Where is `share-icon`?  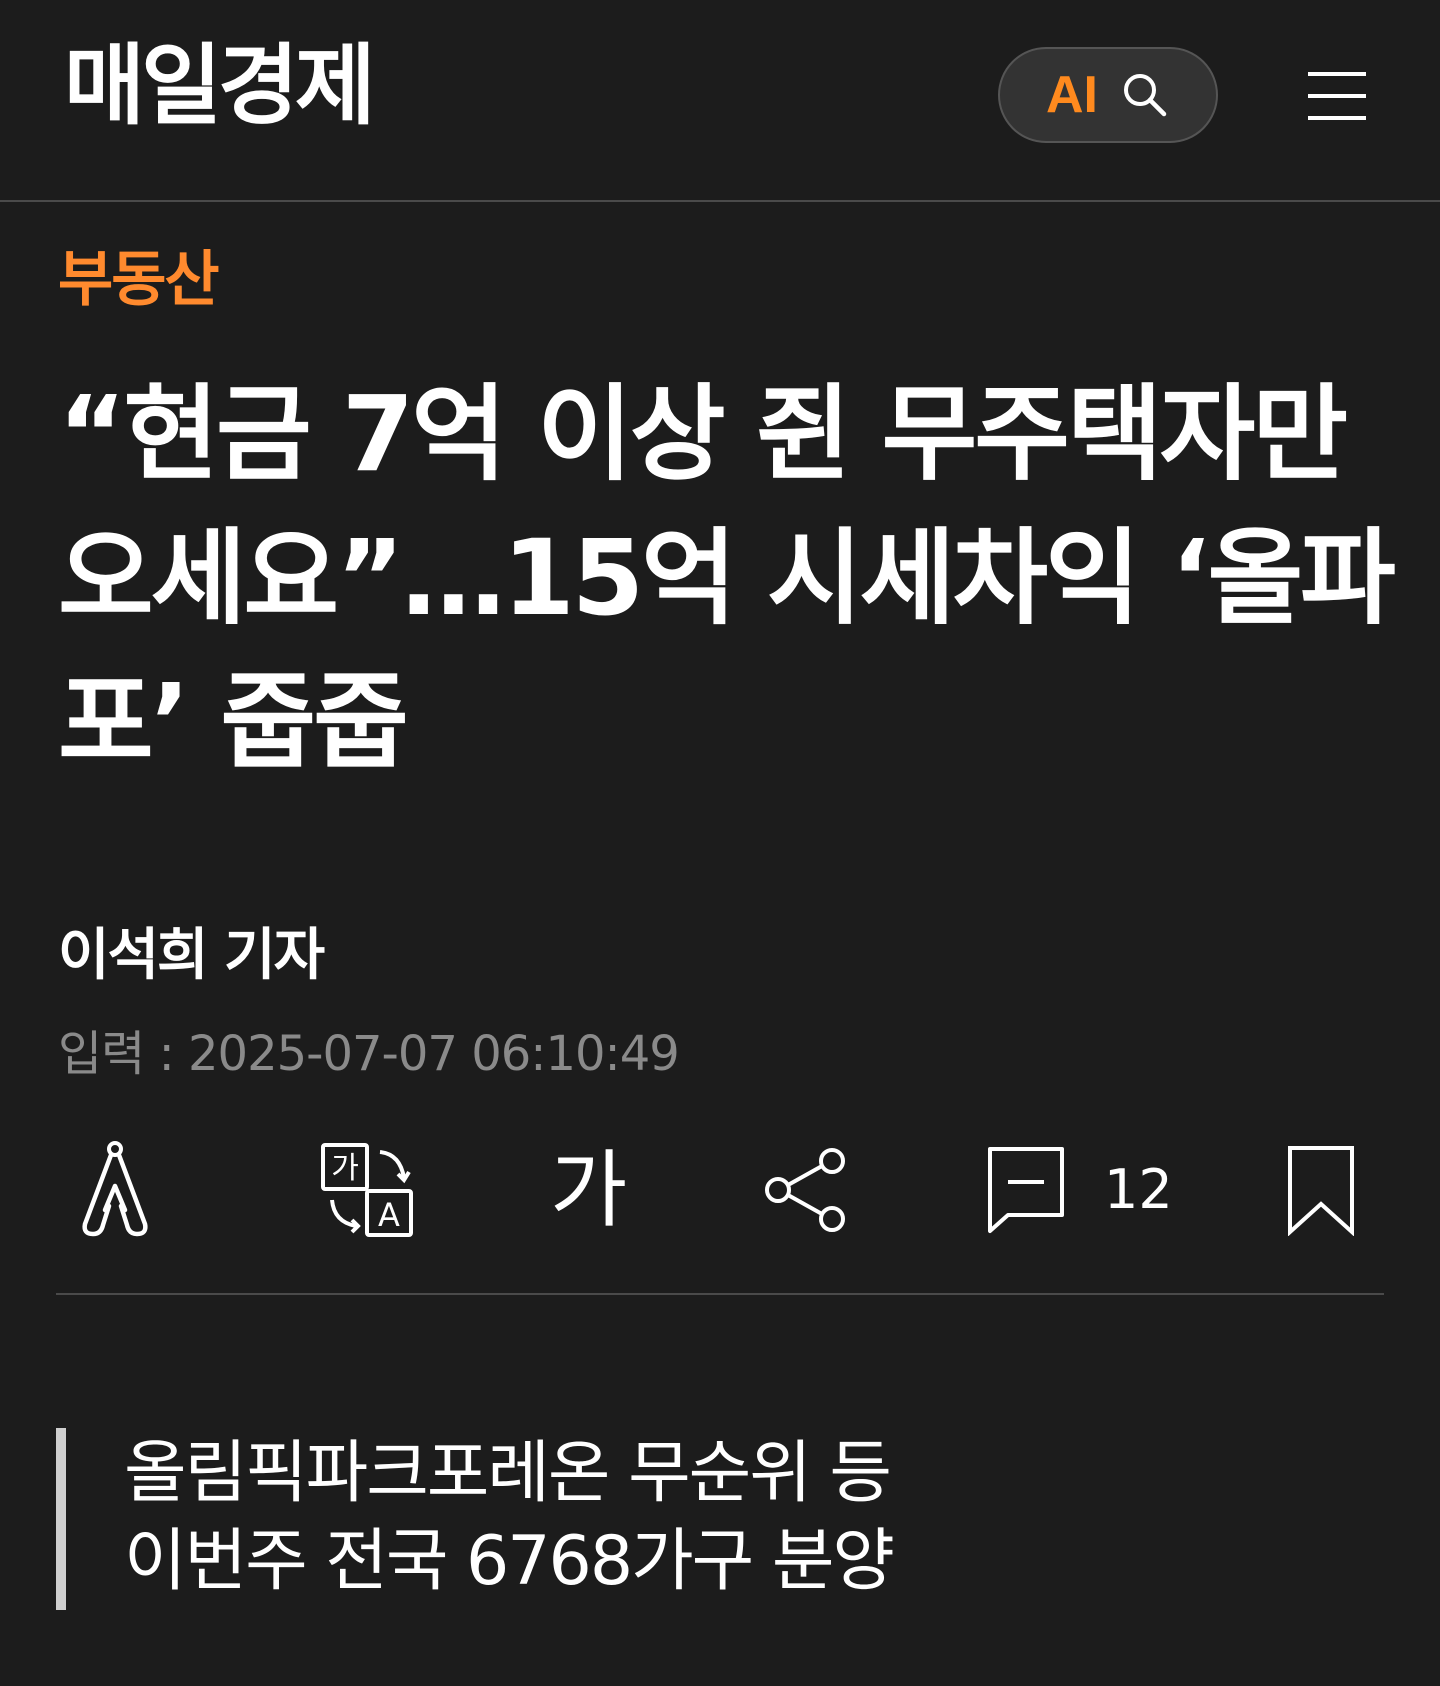
share-icon is located at coordinates (805, 1190).